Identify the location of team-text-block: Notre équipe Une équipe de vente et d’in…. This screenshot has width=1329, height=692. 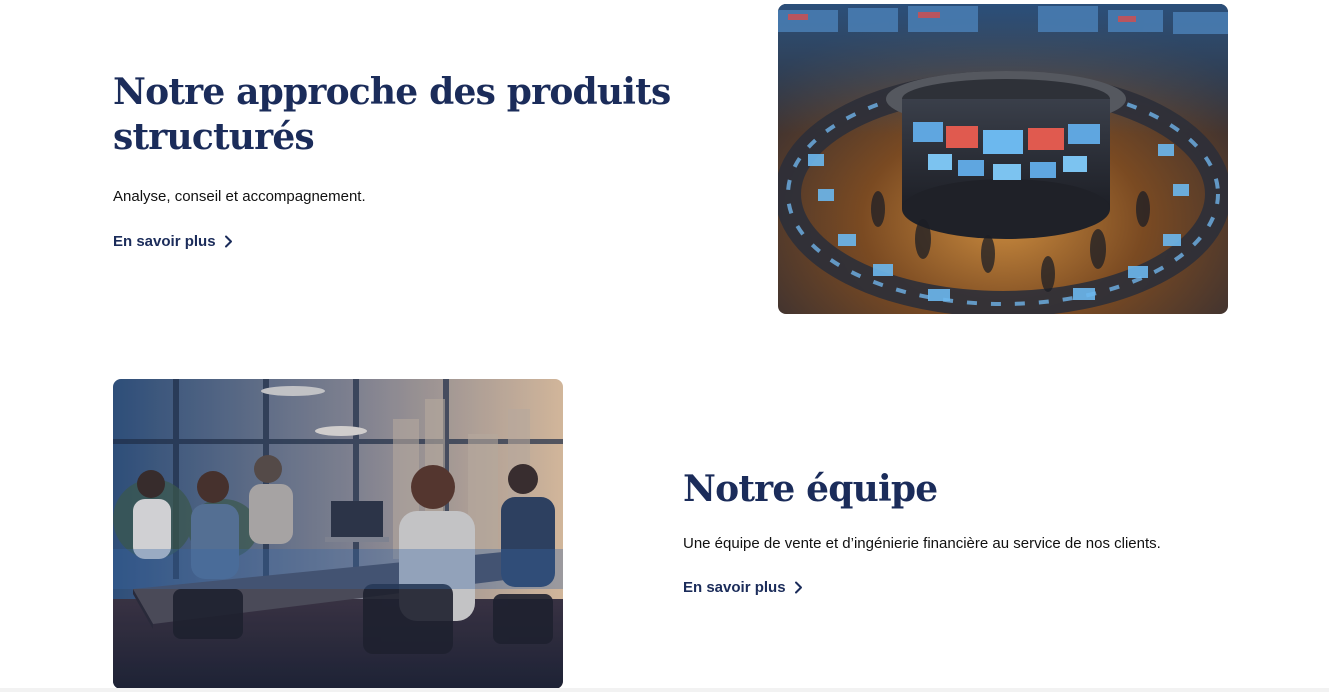
(963, 532).